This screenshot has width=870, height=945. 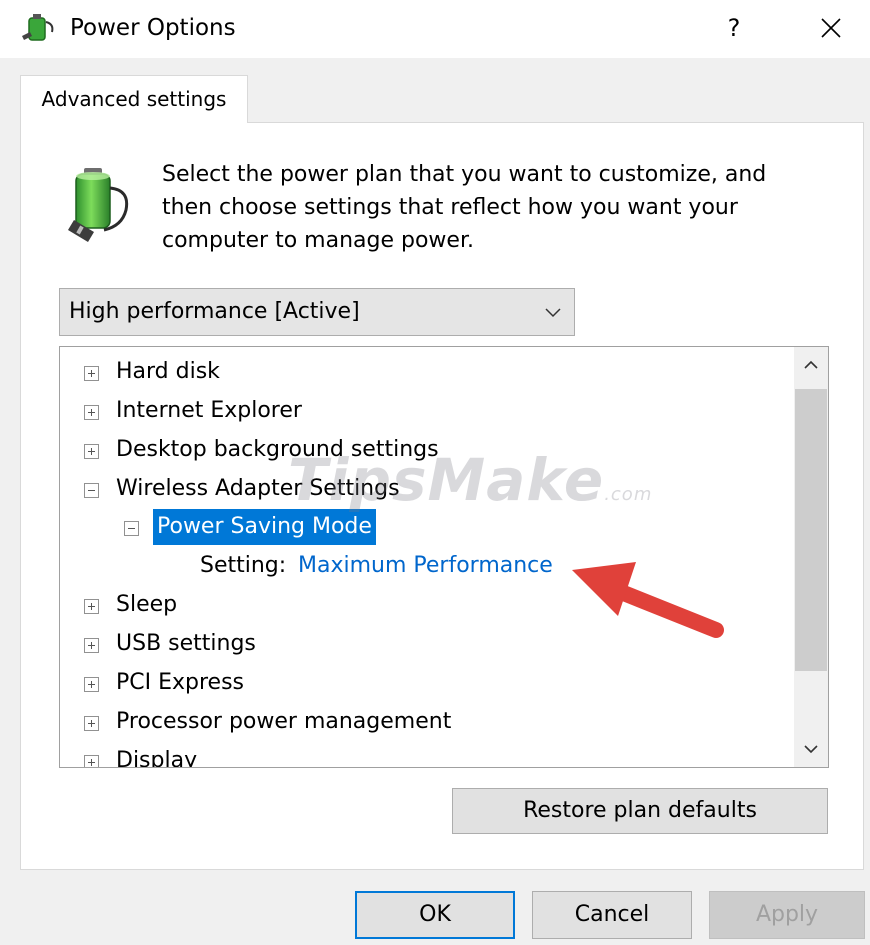 I want to click on tree-item-label: Power Saving Mode, so click(x=264, y=527).